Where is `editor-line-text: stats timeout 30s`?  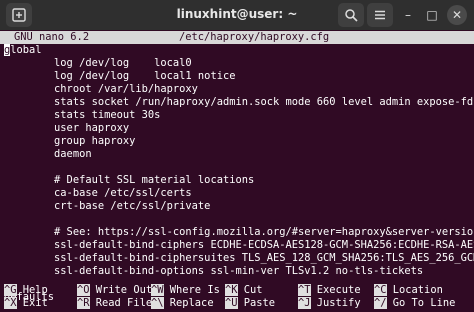
editor-line-text: stats timeout 30s is located at coordinates (82, 115).